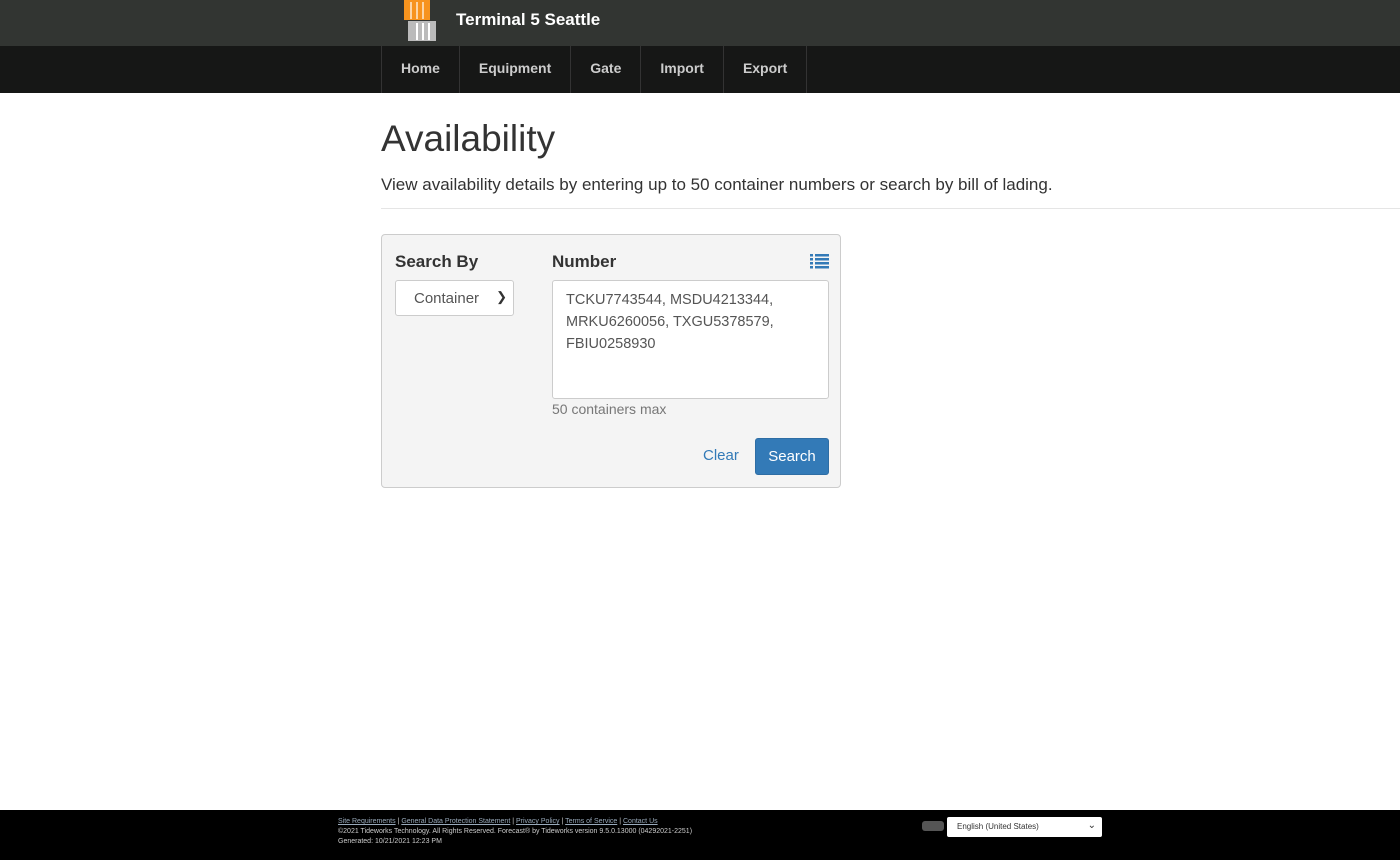  I want to click on chevron-down-icon: ❯, so click(501, 296).